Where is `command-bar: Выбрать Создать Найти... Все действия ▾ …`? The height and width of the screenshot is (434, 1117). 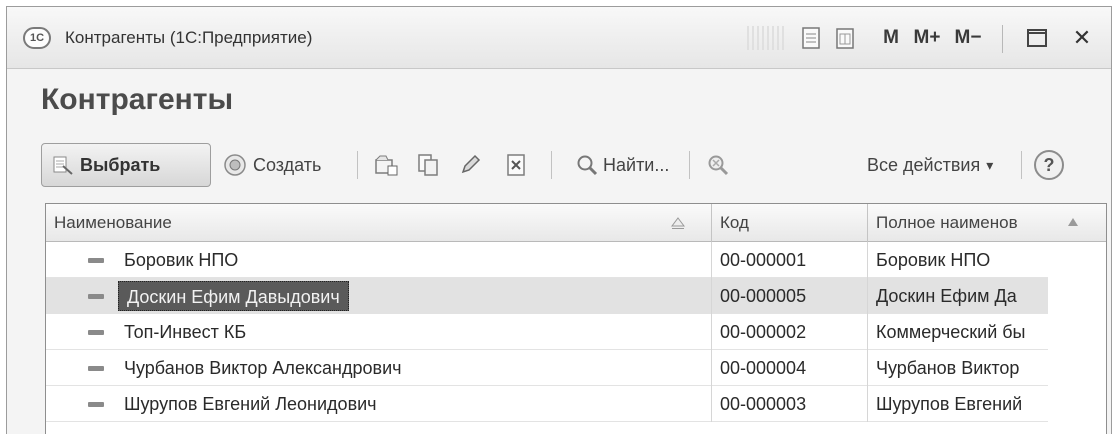 command-bar: Выбрать Создать Найти... Все действия ▾ … is located at coordinates (576, 166).